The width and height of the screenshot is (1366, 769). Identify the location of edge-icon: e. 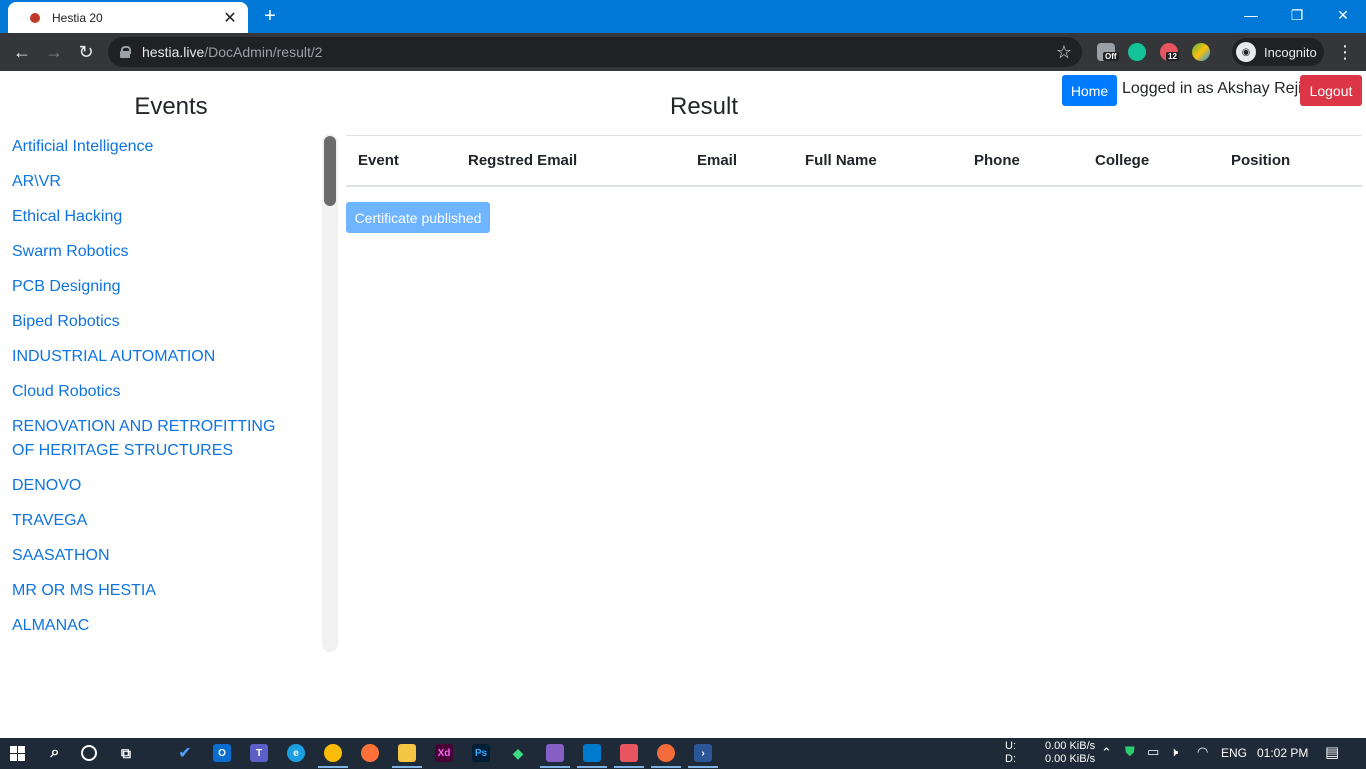
(296, 753).